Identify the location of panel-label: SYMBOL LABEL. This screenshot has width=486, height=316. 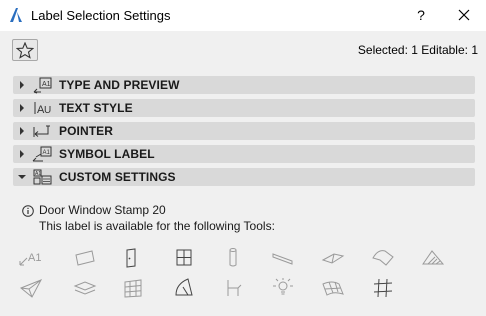
(107, 154).